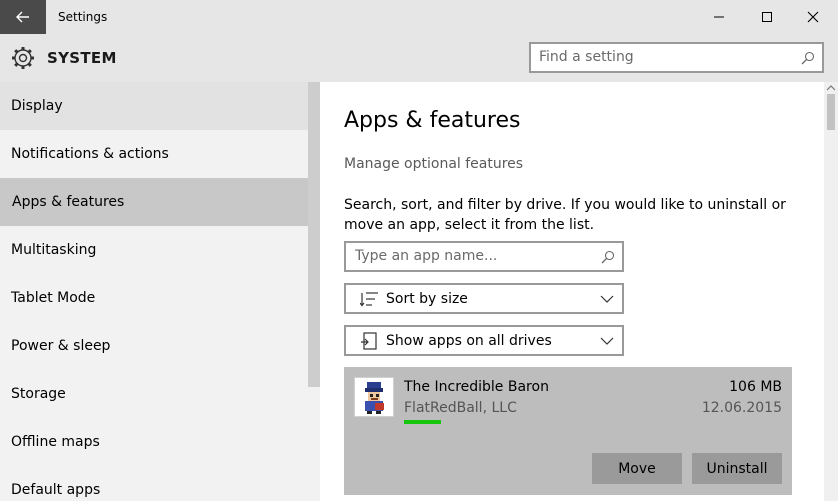 The image size is (838, 501). What do you see at coordinates (68, 202) in the screenshot?
I see `sidebar-item-label: Apps & features` at bounding box center [68, 202].